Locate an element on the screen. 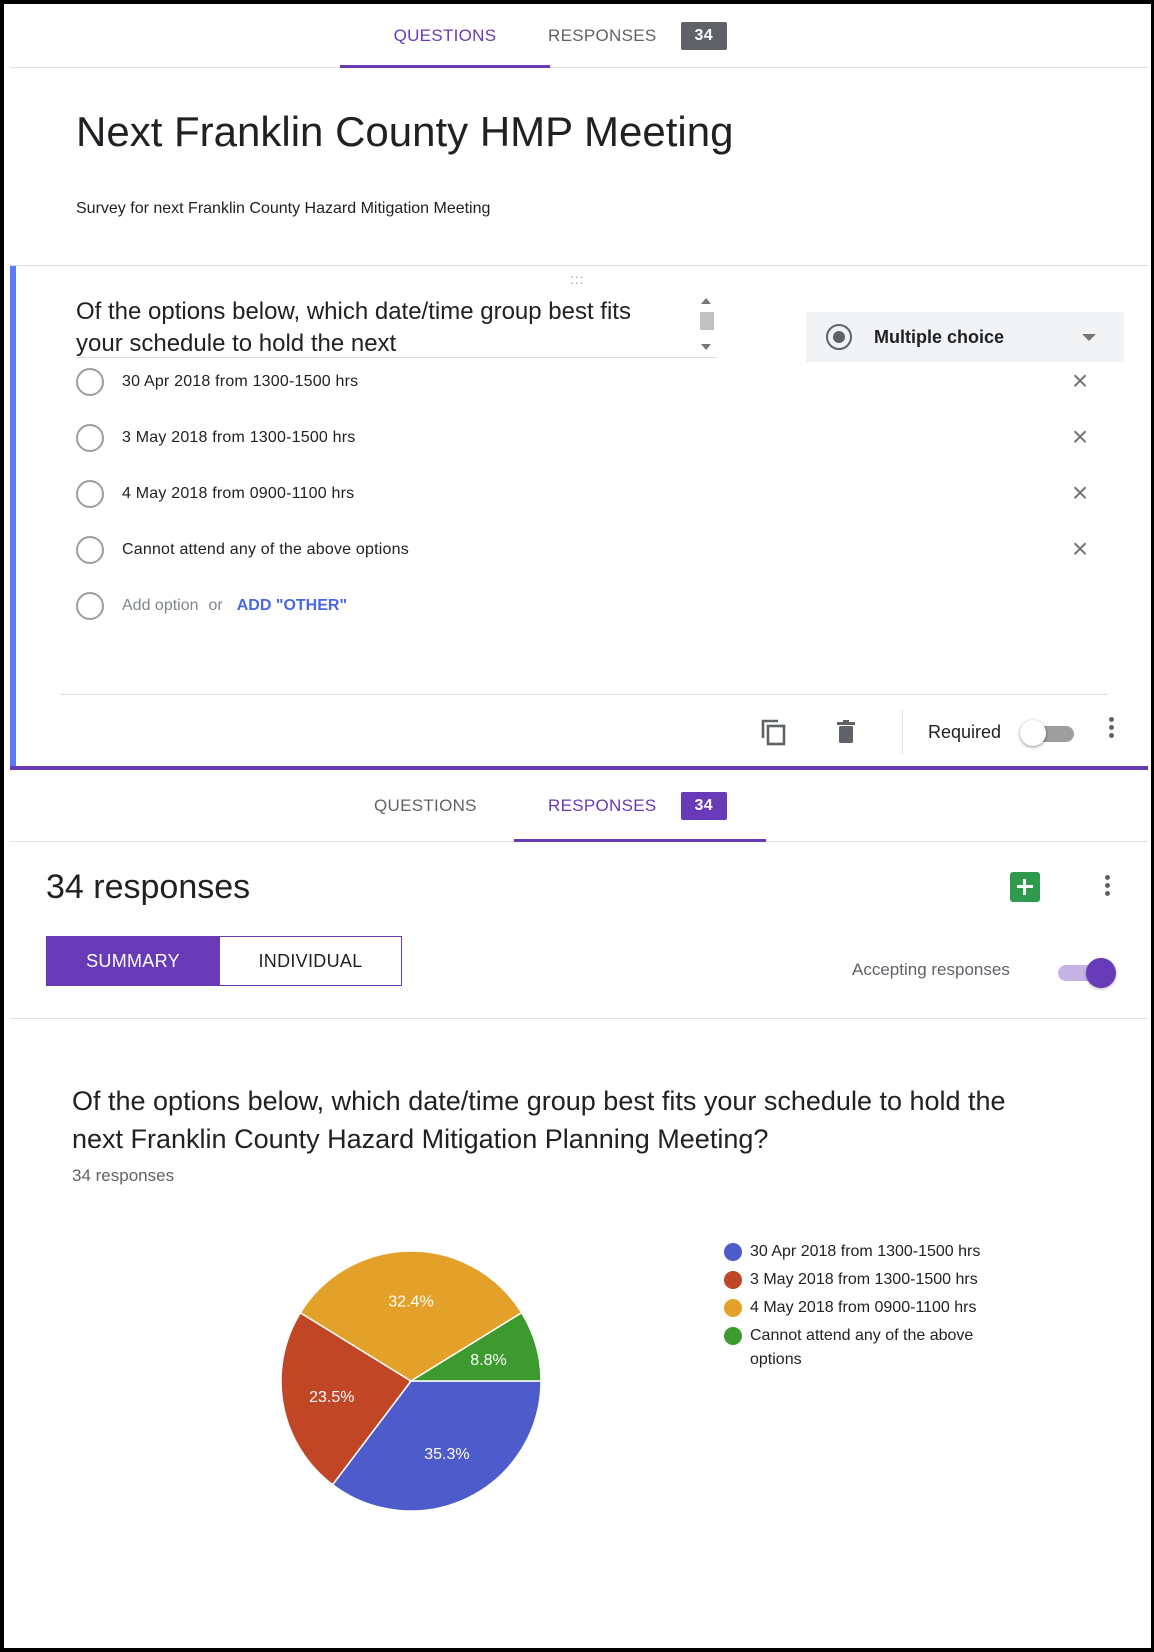 The image size is (1154, 1652). add-option-row: Add option or ADD "OTHER" is located at coordinates (586, 606).